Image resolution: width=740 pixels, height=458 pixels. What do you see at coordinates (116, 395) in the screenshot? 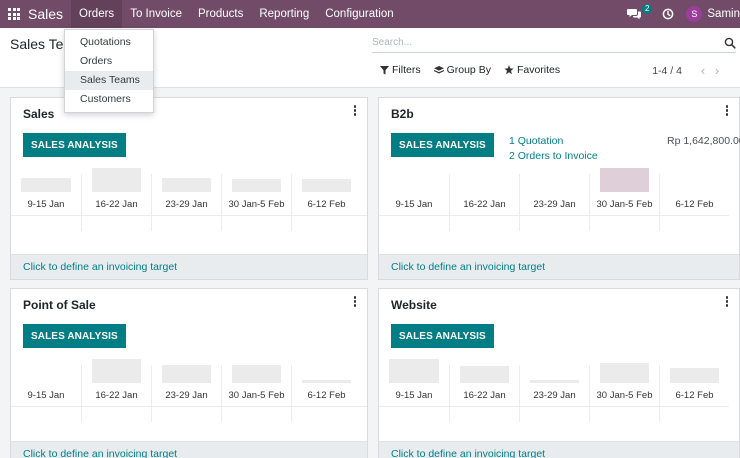
I see `week-label: 16-22 Jan` at bounding box center [116, 395].